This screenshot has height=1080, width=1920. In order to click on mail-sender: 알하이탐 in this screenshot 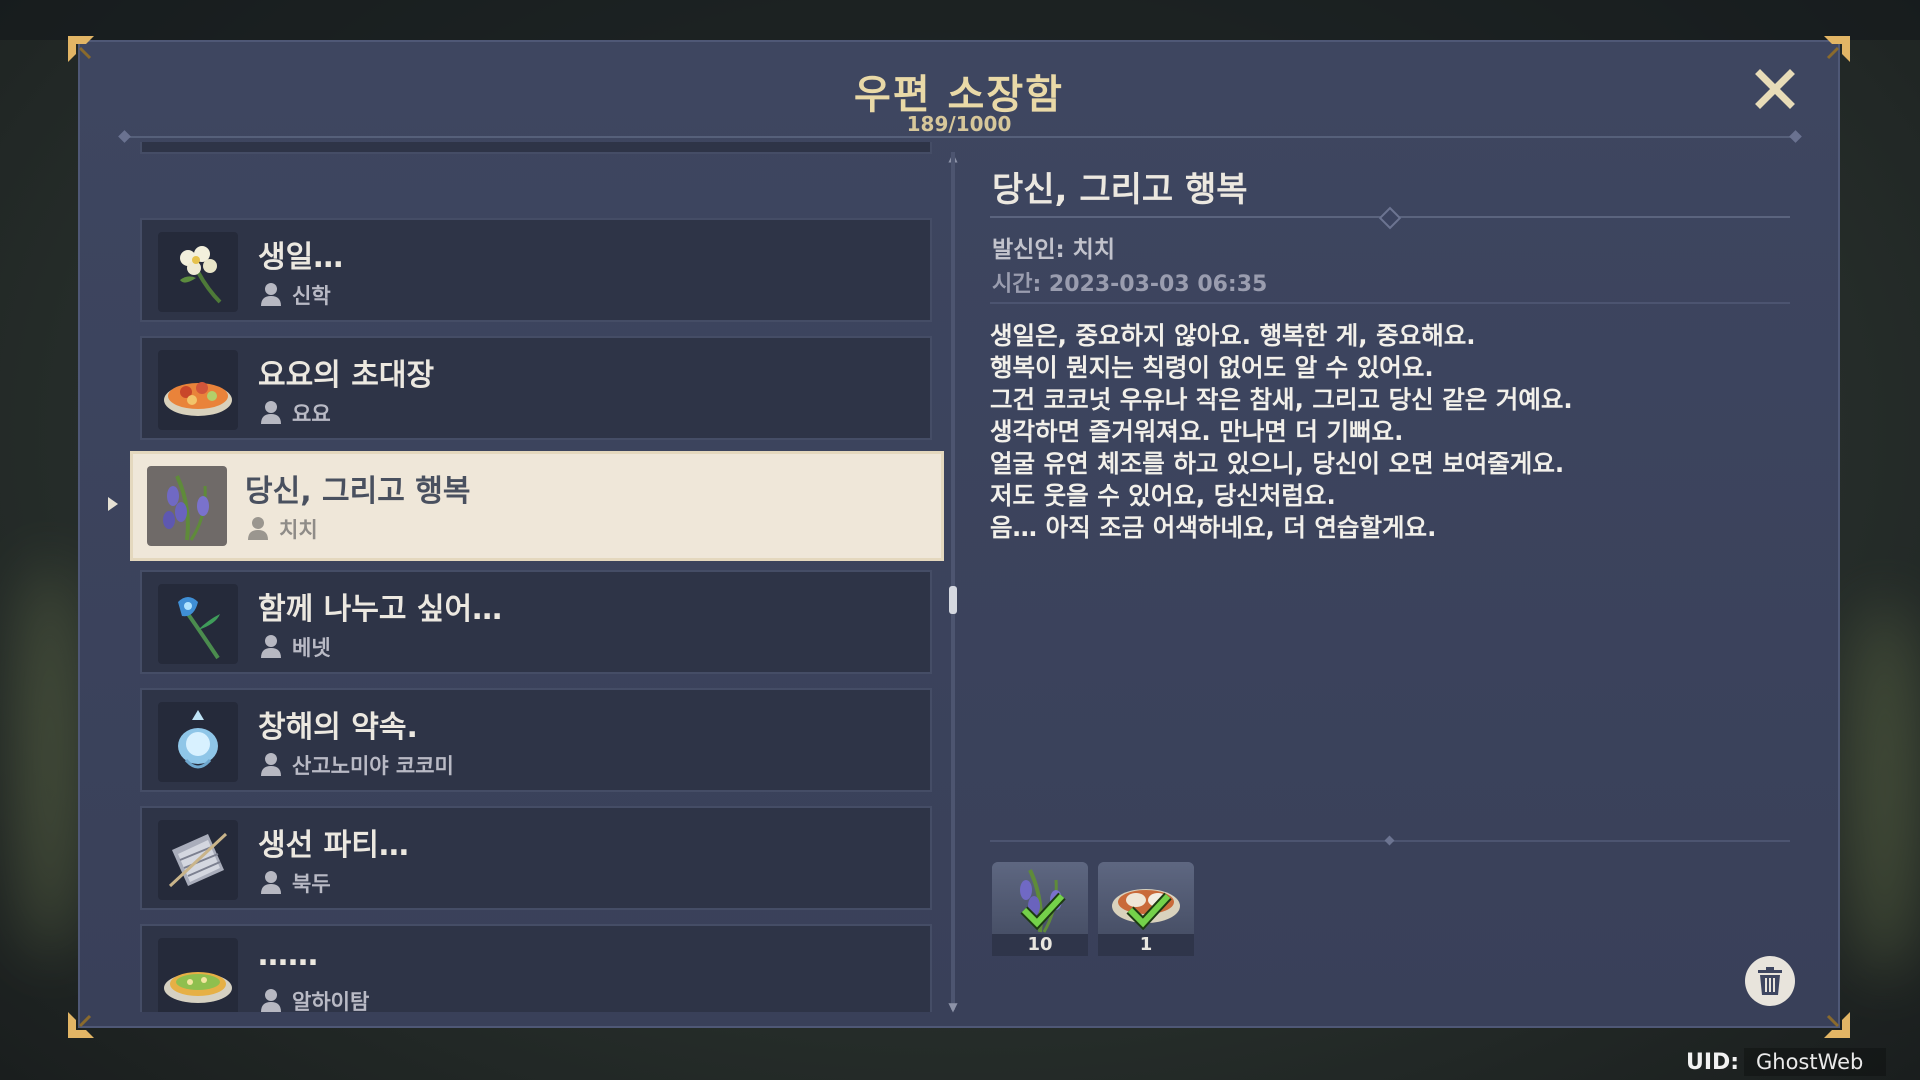, I will do `click(331, 1001)`.